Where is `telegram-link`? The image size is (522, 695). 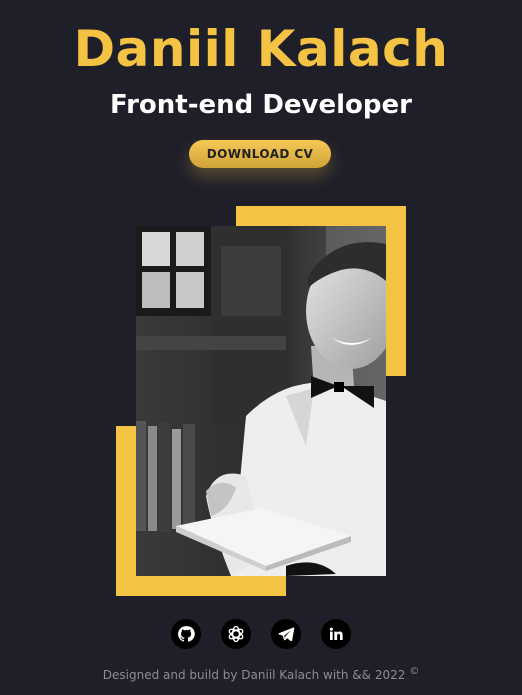
telegram-link is located at coordinates (286, 634).